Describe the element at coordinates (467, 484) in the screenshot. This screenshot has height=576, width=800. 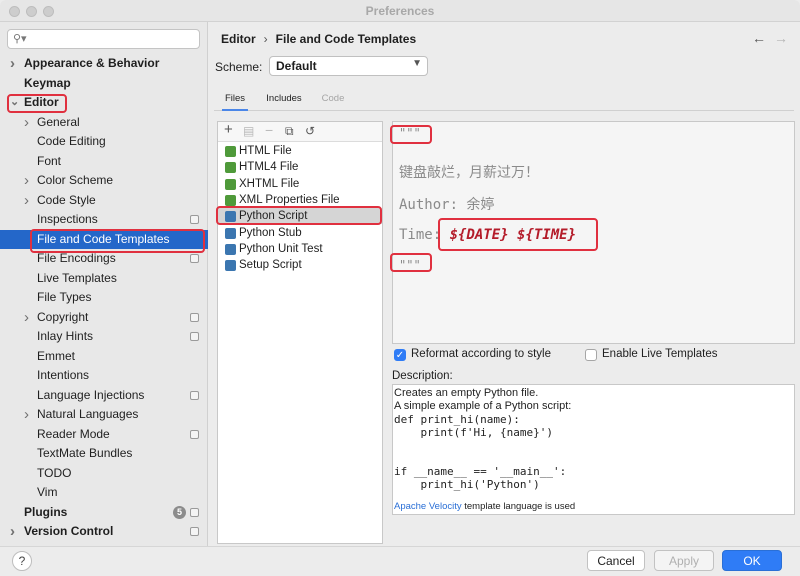
I see `description-code-line: print_hi('Python')` at that location.